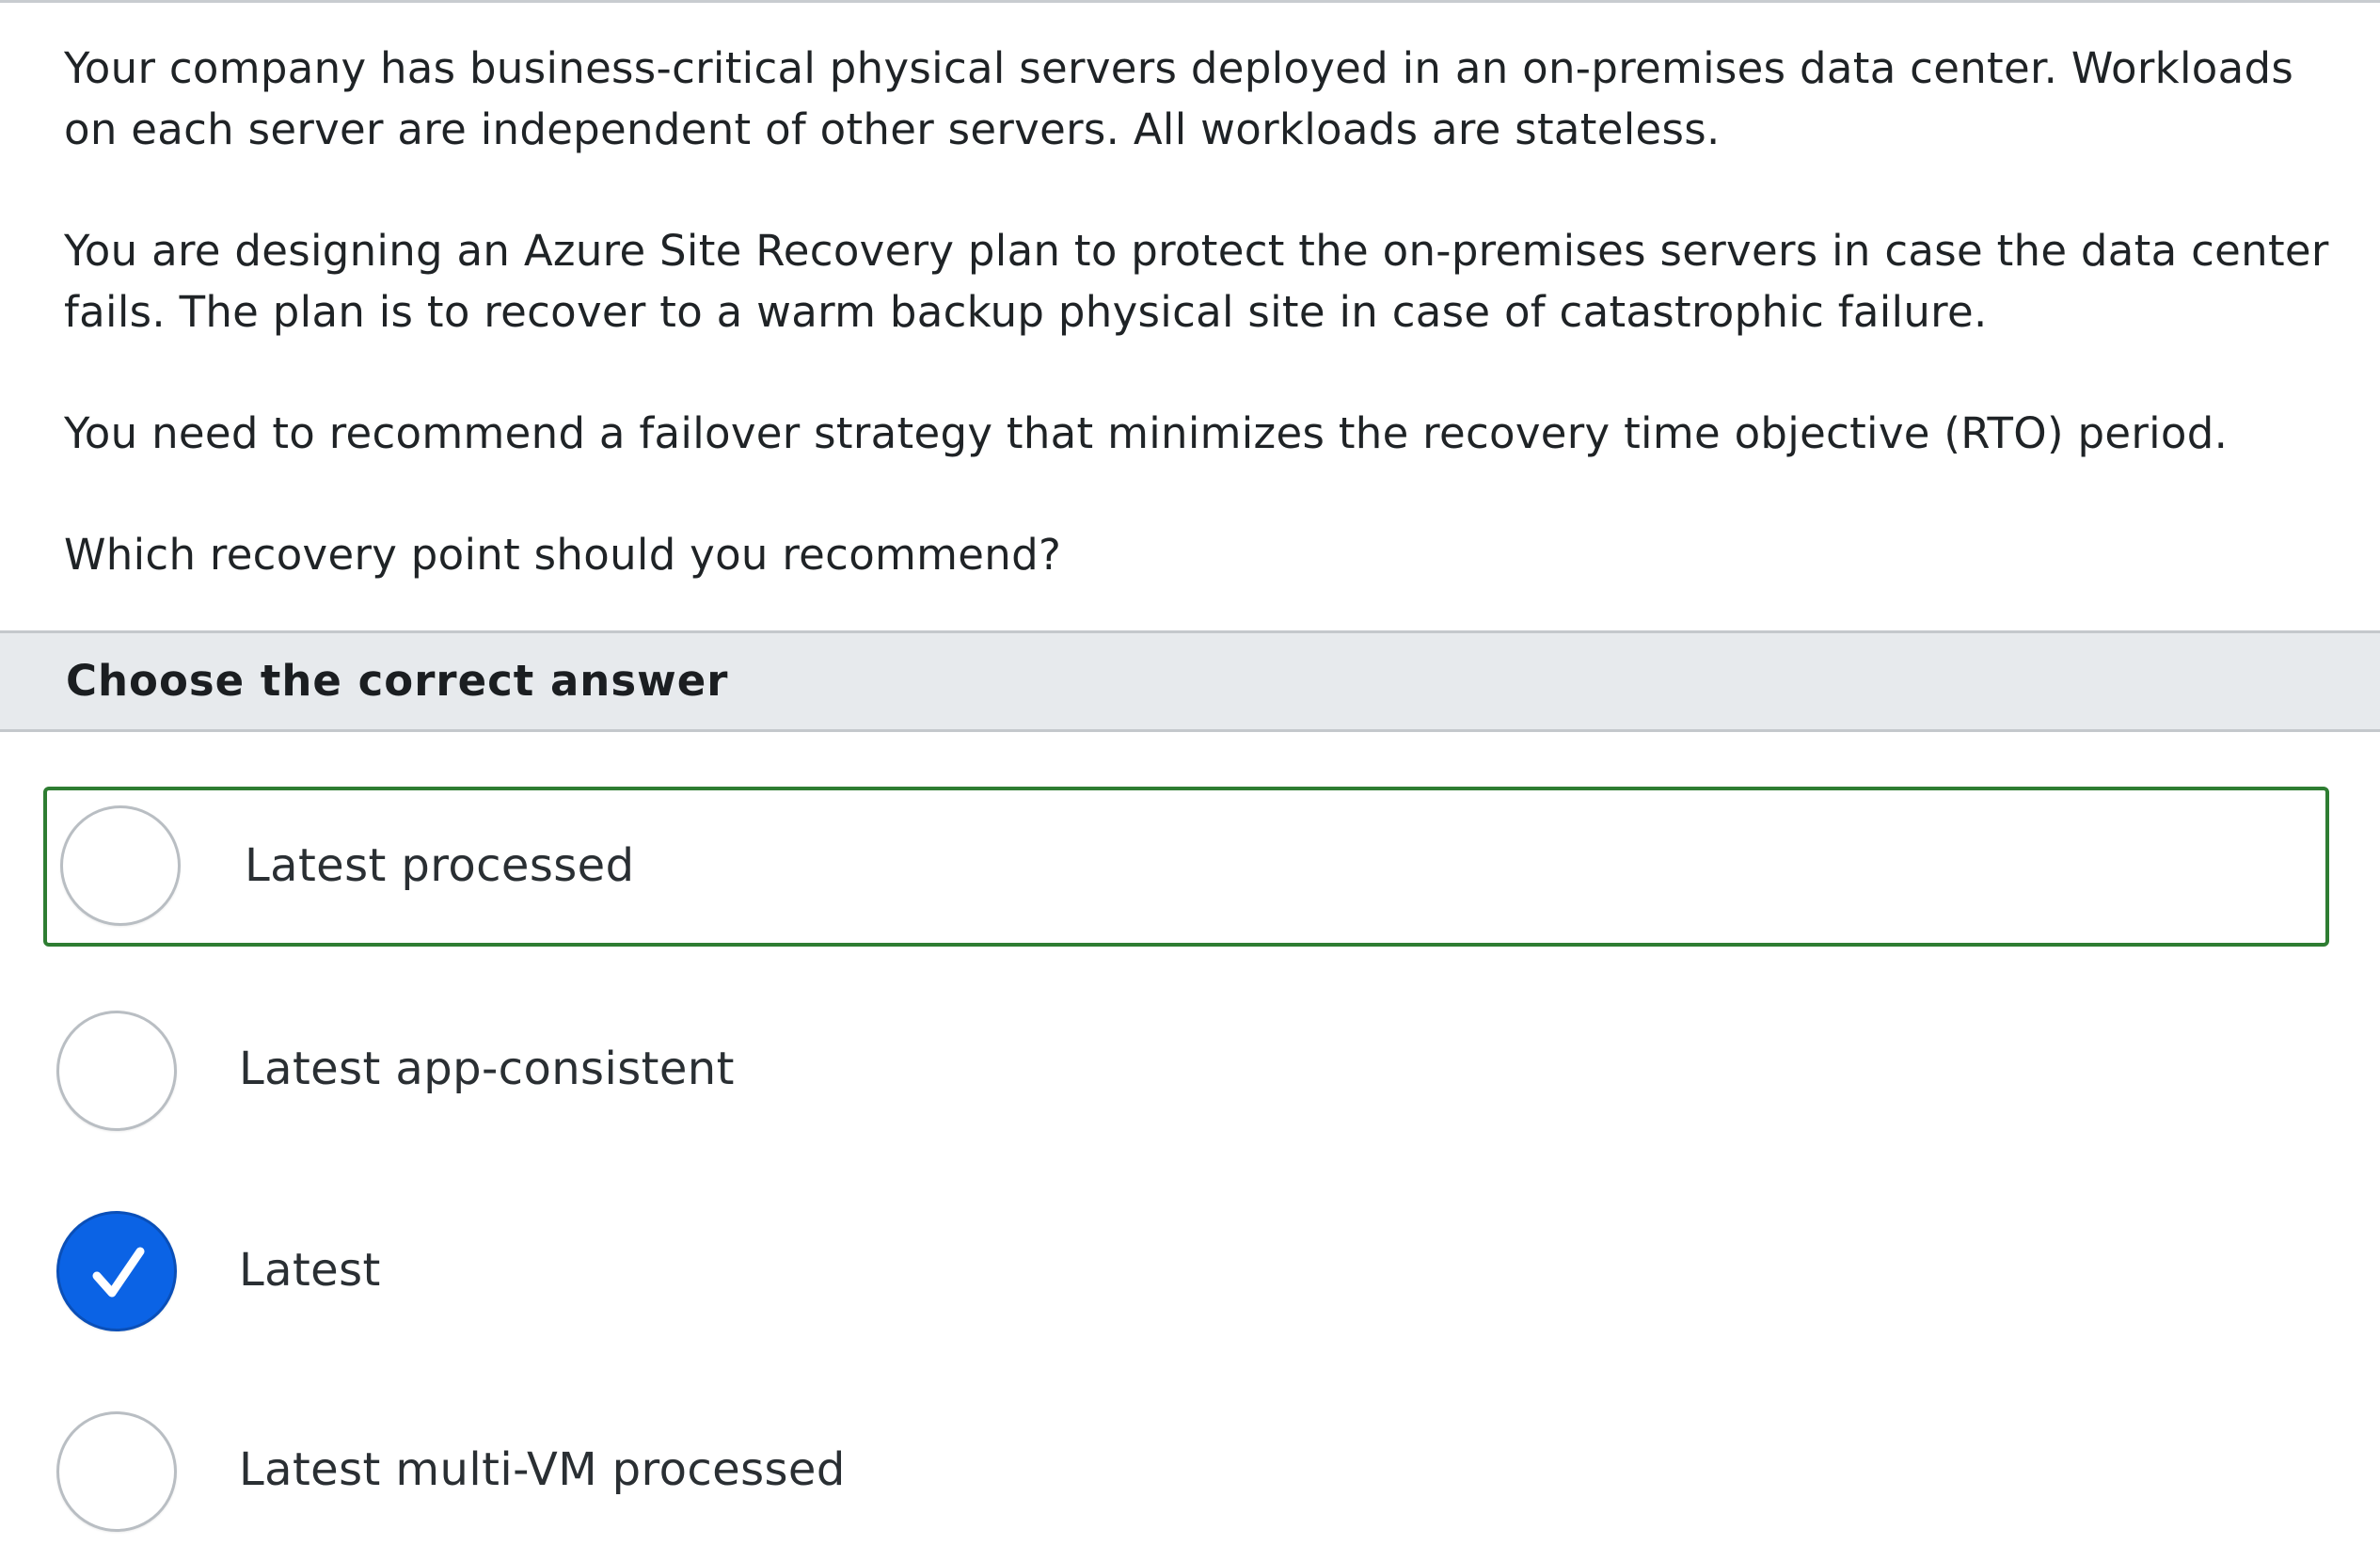  What do you see at coordinates (487, 1069) in the screenshot?
I see `answer-option-label: Latest app-consistent` at bounding box center [487, 1069].